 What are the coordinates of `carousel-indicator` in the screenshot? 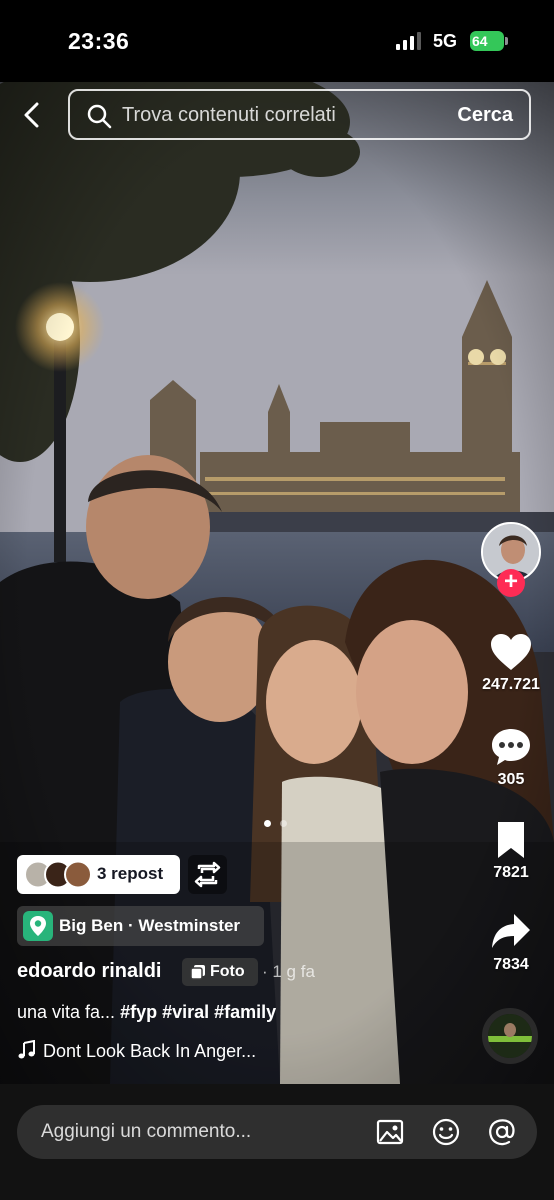 It's located at (278, 823).